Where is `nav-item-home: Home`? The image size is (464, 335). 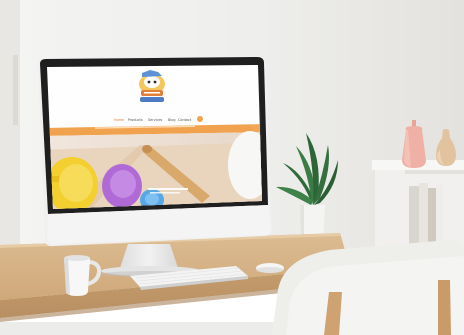
nav-item-home: Home is located at coordinates (119, 120).